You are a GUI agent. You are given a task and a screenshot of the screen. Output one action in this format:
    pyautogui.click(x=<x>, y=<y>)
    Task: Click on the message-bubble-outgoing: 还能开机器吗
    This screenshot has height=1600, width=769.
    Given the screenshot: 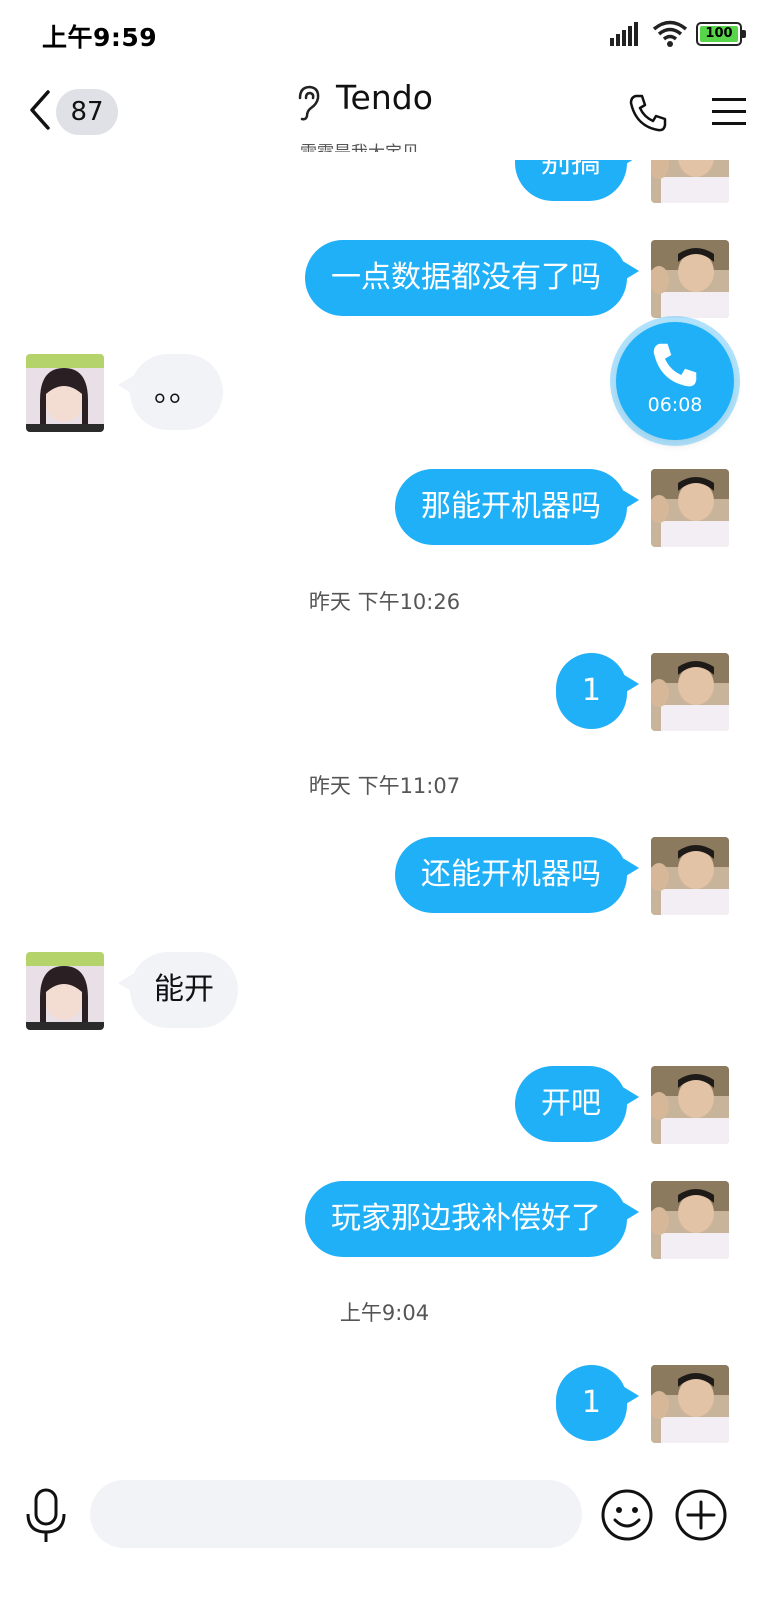 What is the action you would take?
    pyautogui.click(x=517, y=875)
    